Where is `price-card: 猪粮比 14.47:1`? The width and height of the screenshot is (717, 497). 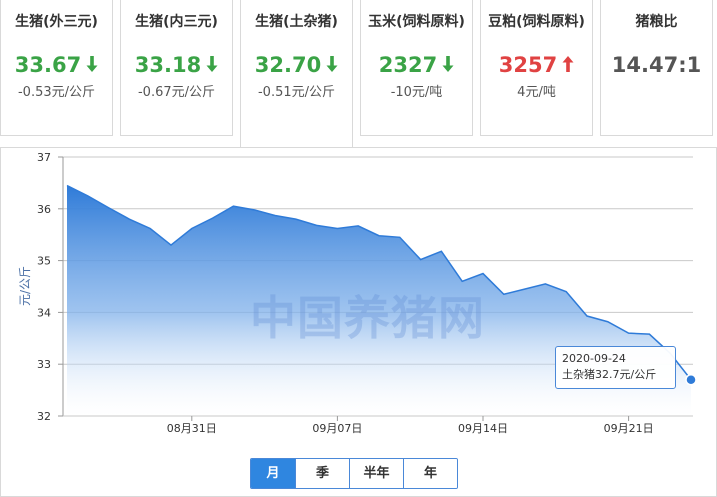
price-card: 猪粮比 14.47:1 is located at coordinates (656, 68).